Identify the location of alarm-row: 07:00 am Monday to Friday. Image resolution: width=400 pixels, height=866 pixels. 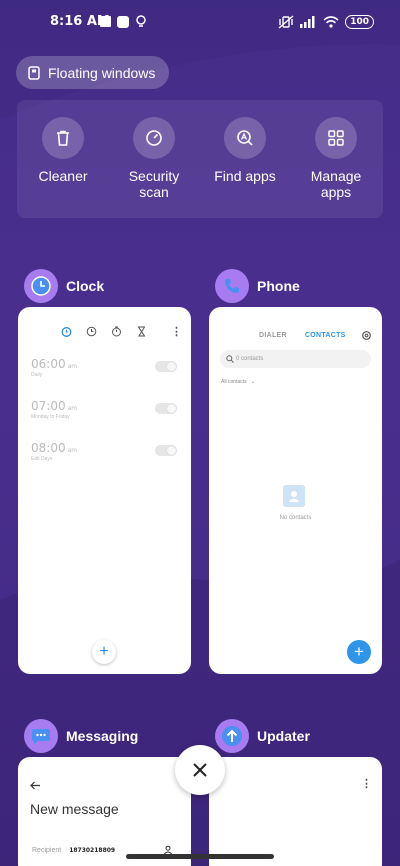
(104, 409).